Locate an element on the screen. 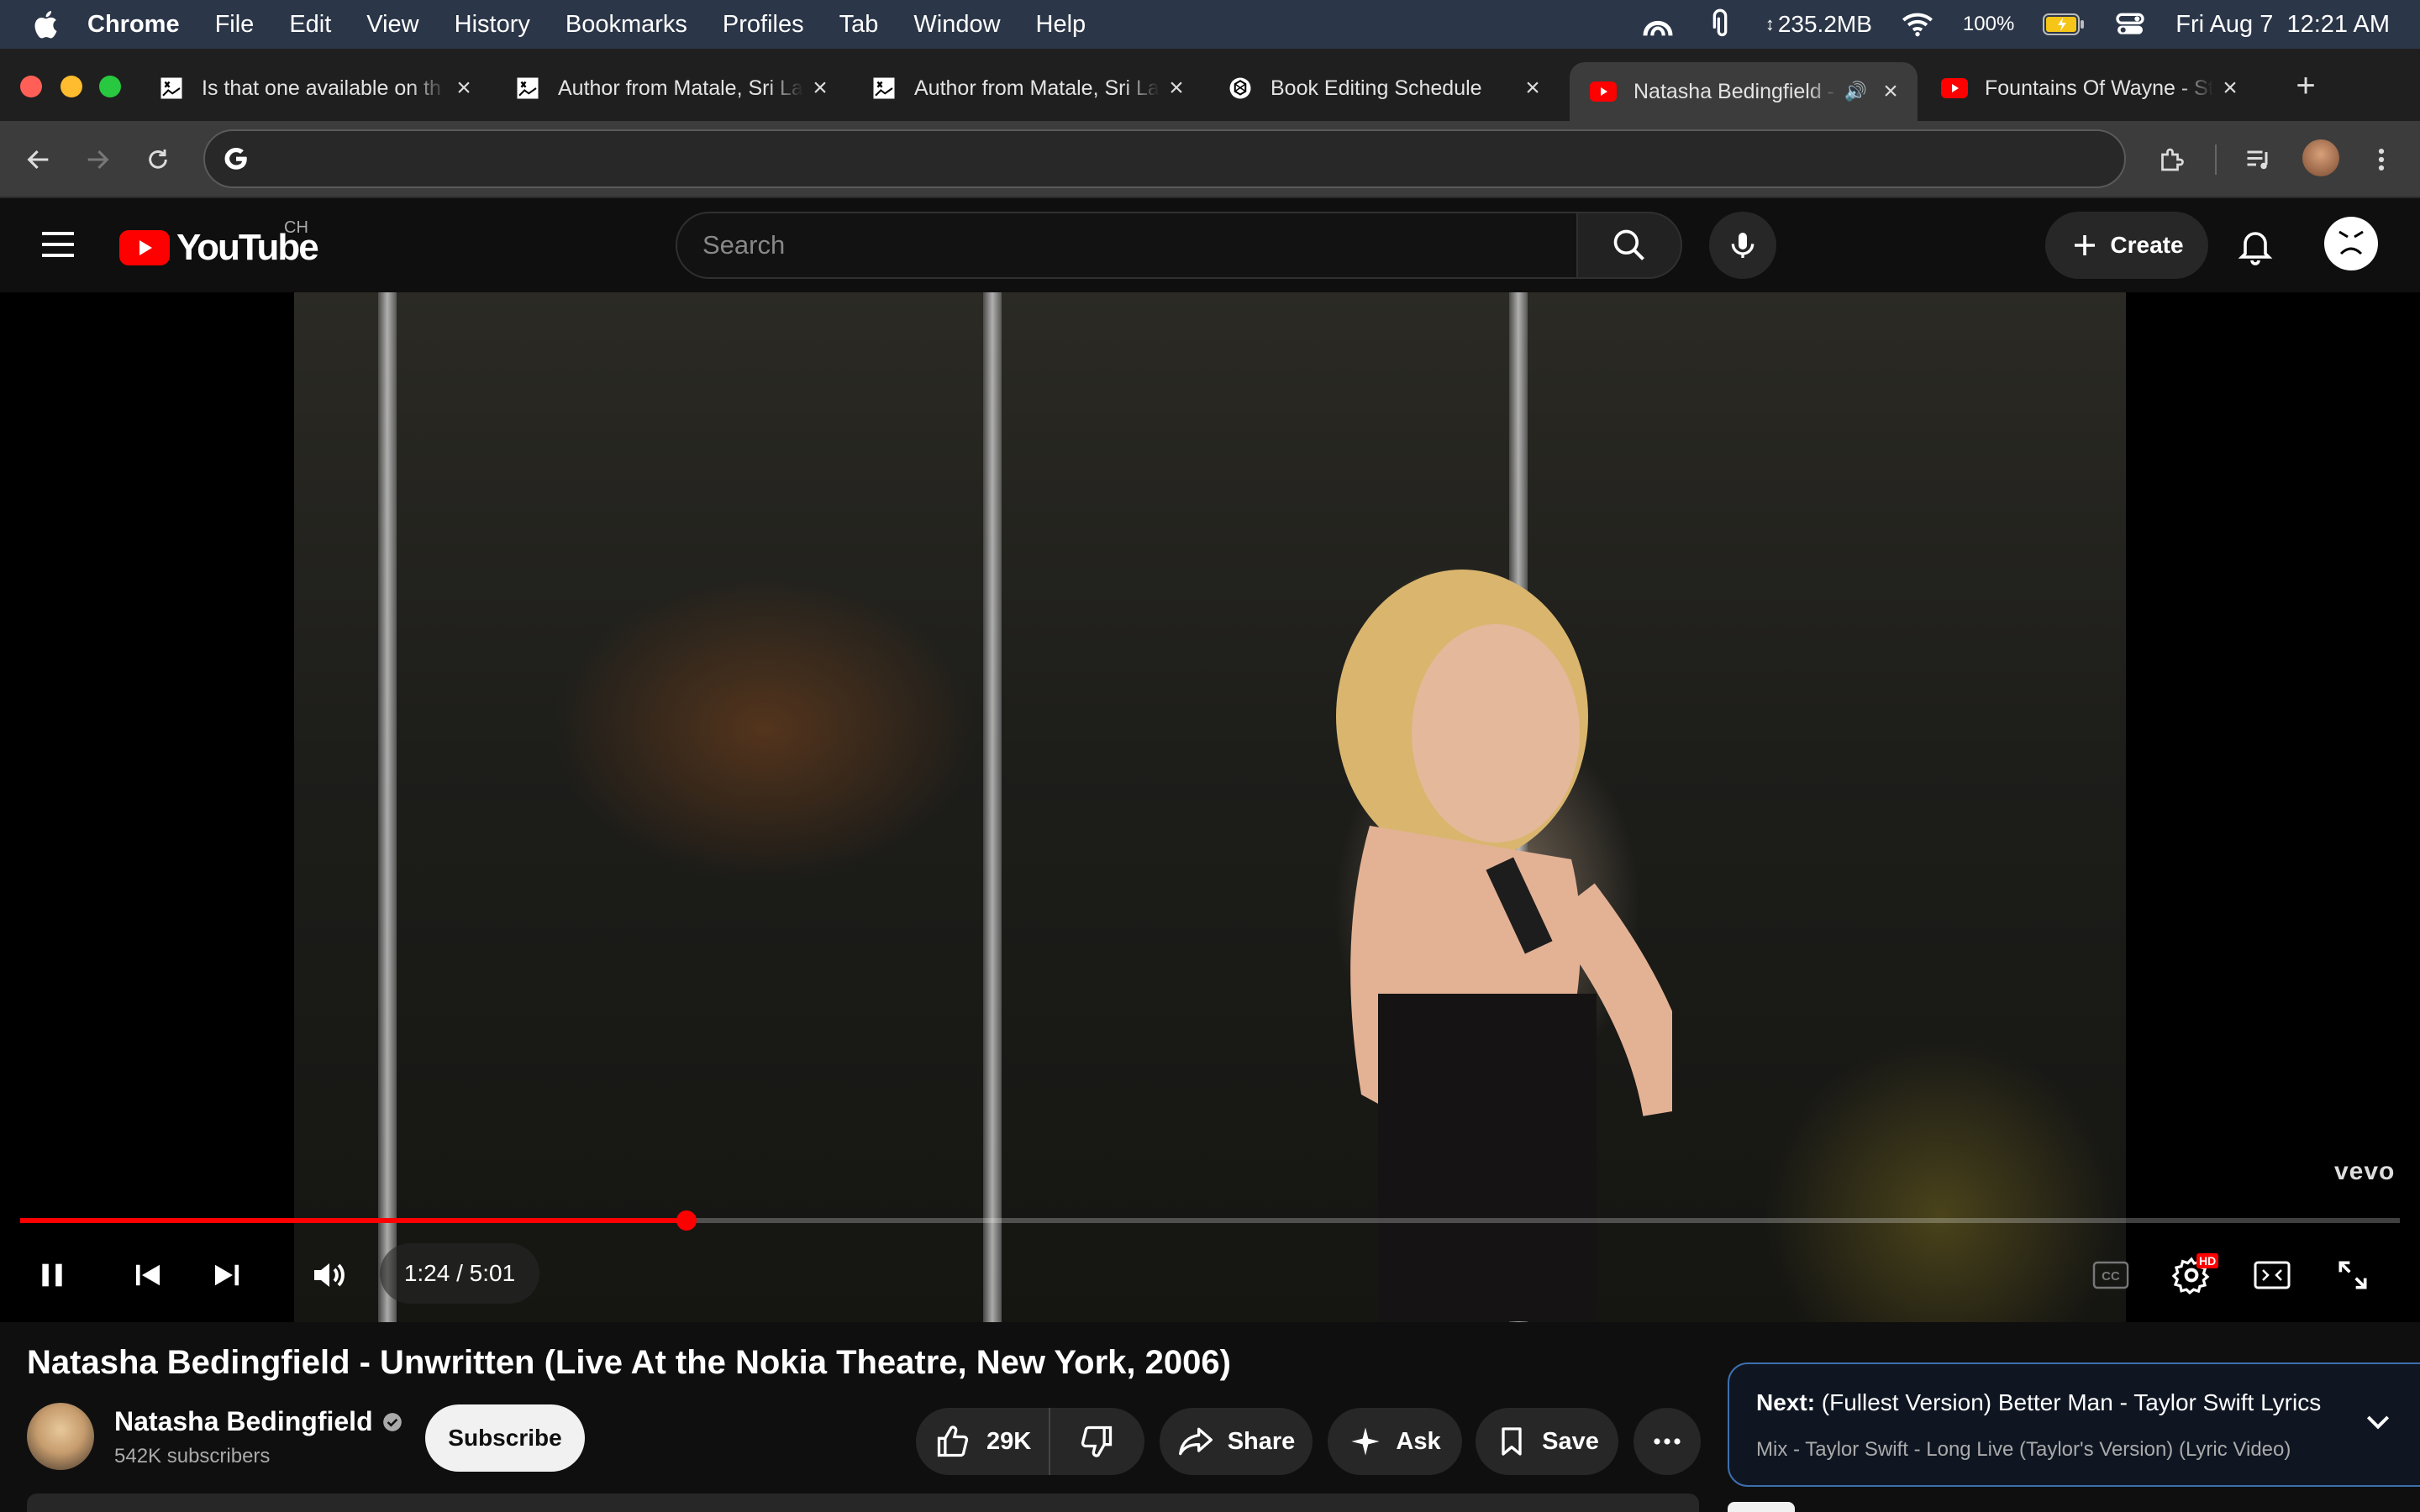 The image size is (2420, 1512). tab-title: Natasha Bedingfield - Unwritten is located at coordinates (1736, 91).